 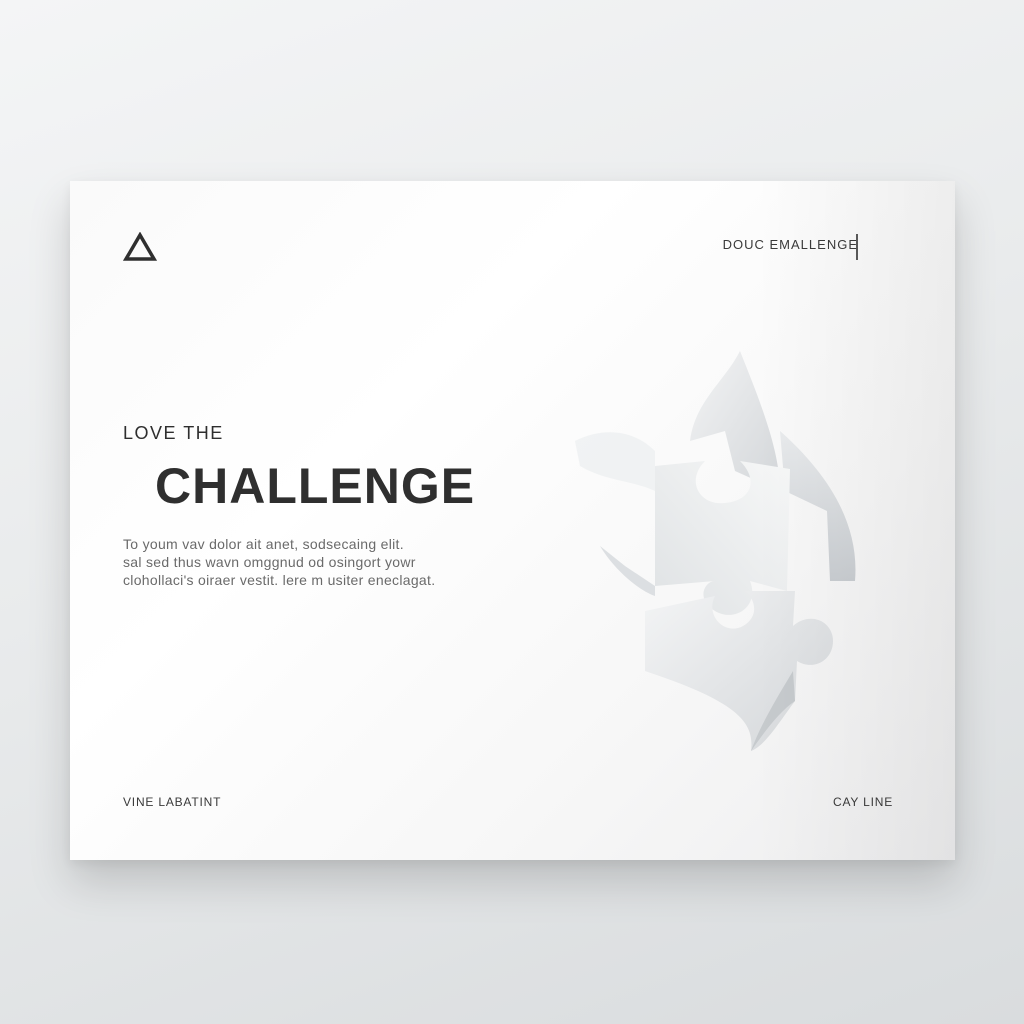 I want to click on bottom-right-label: CAY LINE, so click(x=863, y=802).